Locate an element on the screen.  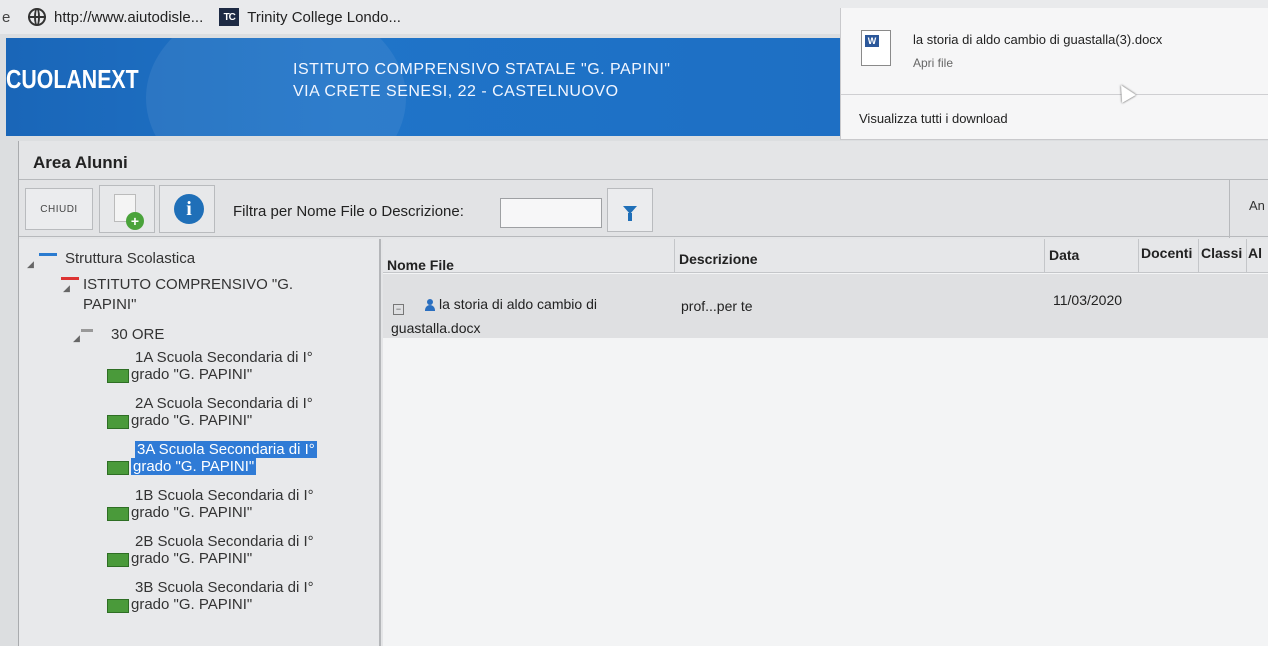
filter-label: Filtra per Nome File o Descrizione: is located at coordinates (348, 211).